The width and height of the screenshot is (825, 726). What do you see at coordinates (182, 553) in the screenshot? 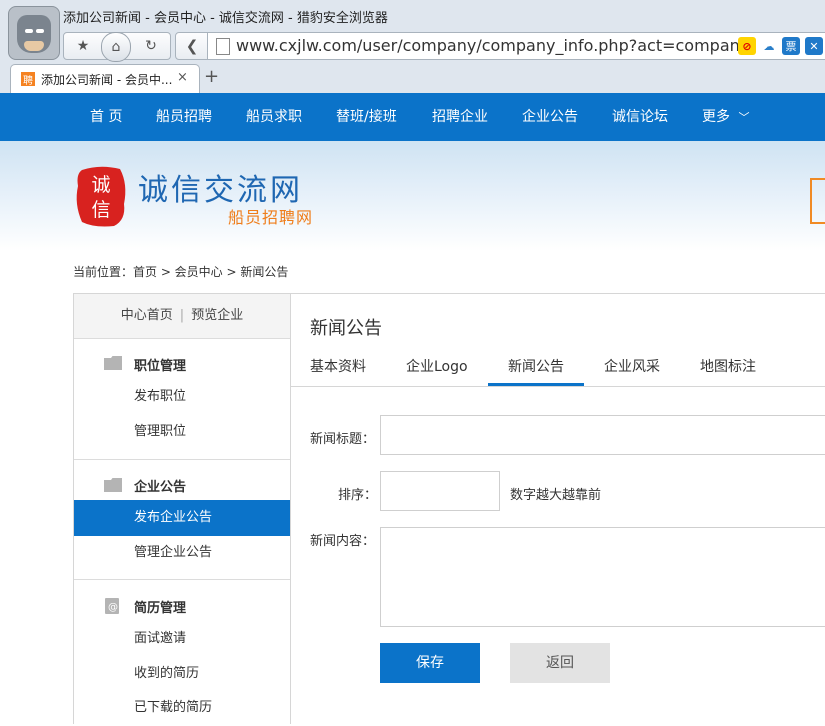
I see `sidebar-item-manage-announcements: 管理企业公告` at bounding box center [182, 553].